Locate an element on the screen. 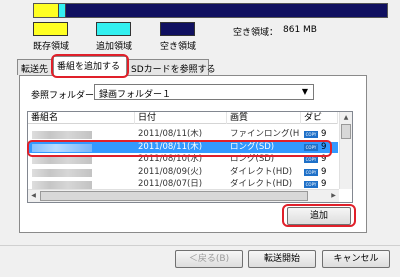 The height and width of the screenshot is (277, 400). back-button: ＜戻る(B) is located at coordinates (209, 259).